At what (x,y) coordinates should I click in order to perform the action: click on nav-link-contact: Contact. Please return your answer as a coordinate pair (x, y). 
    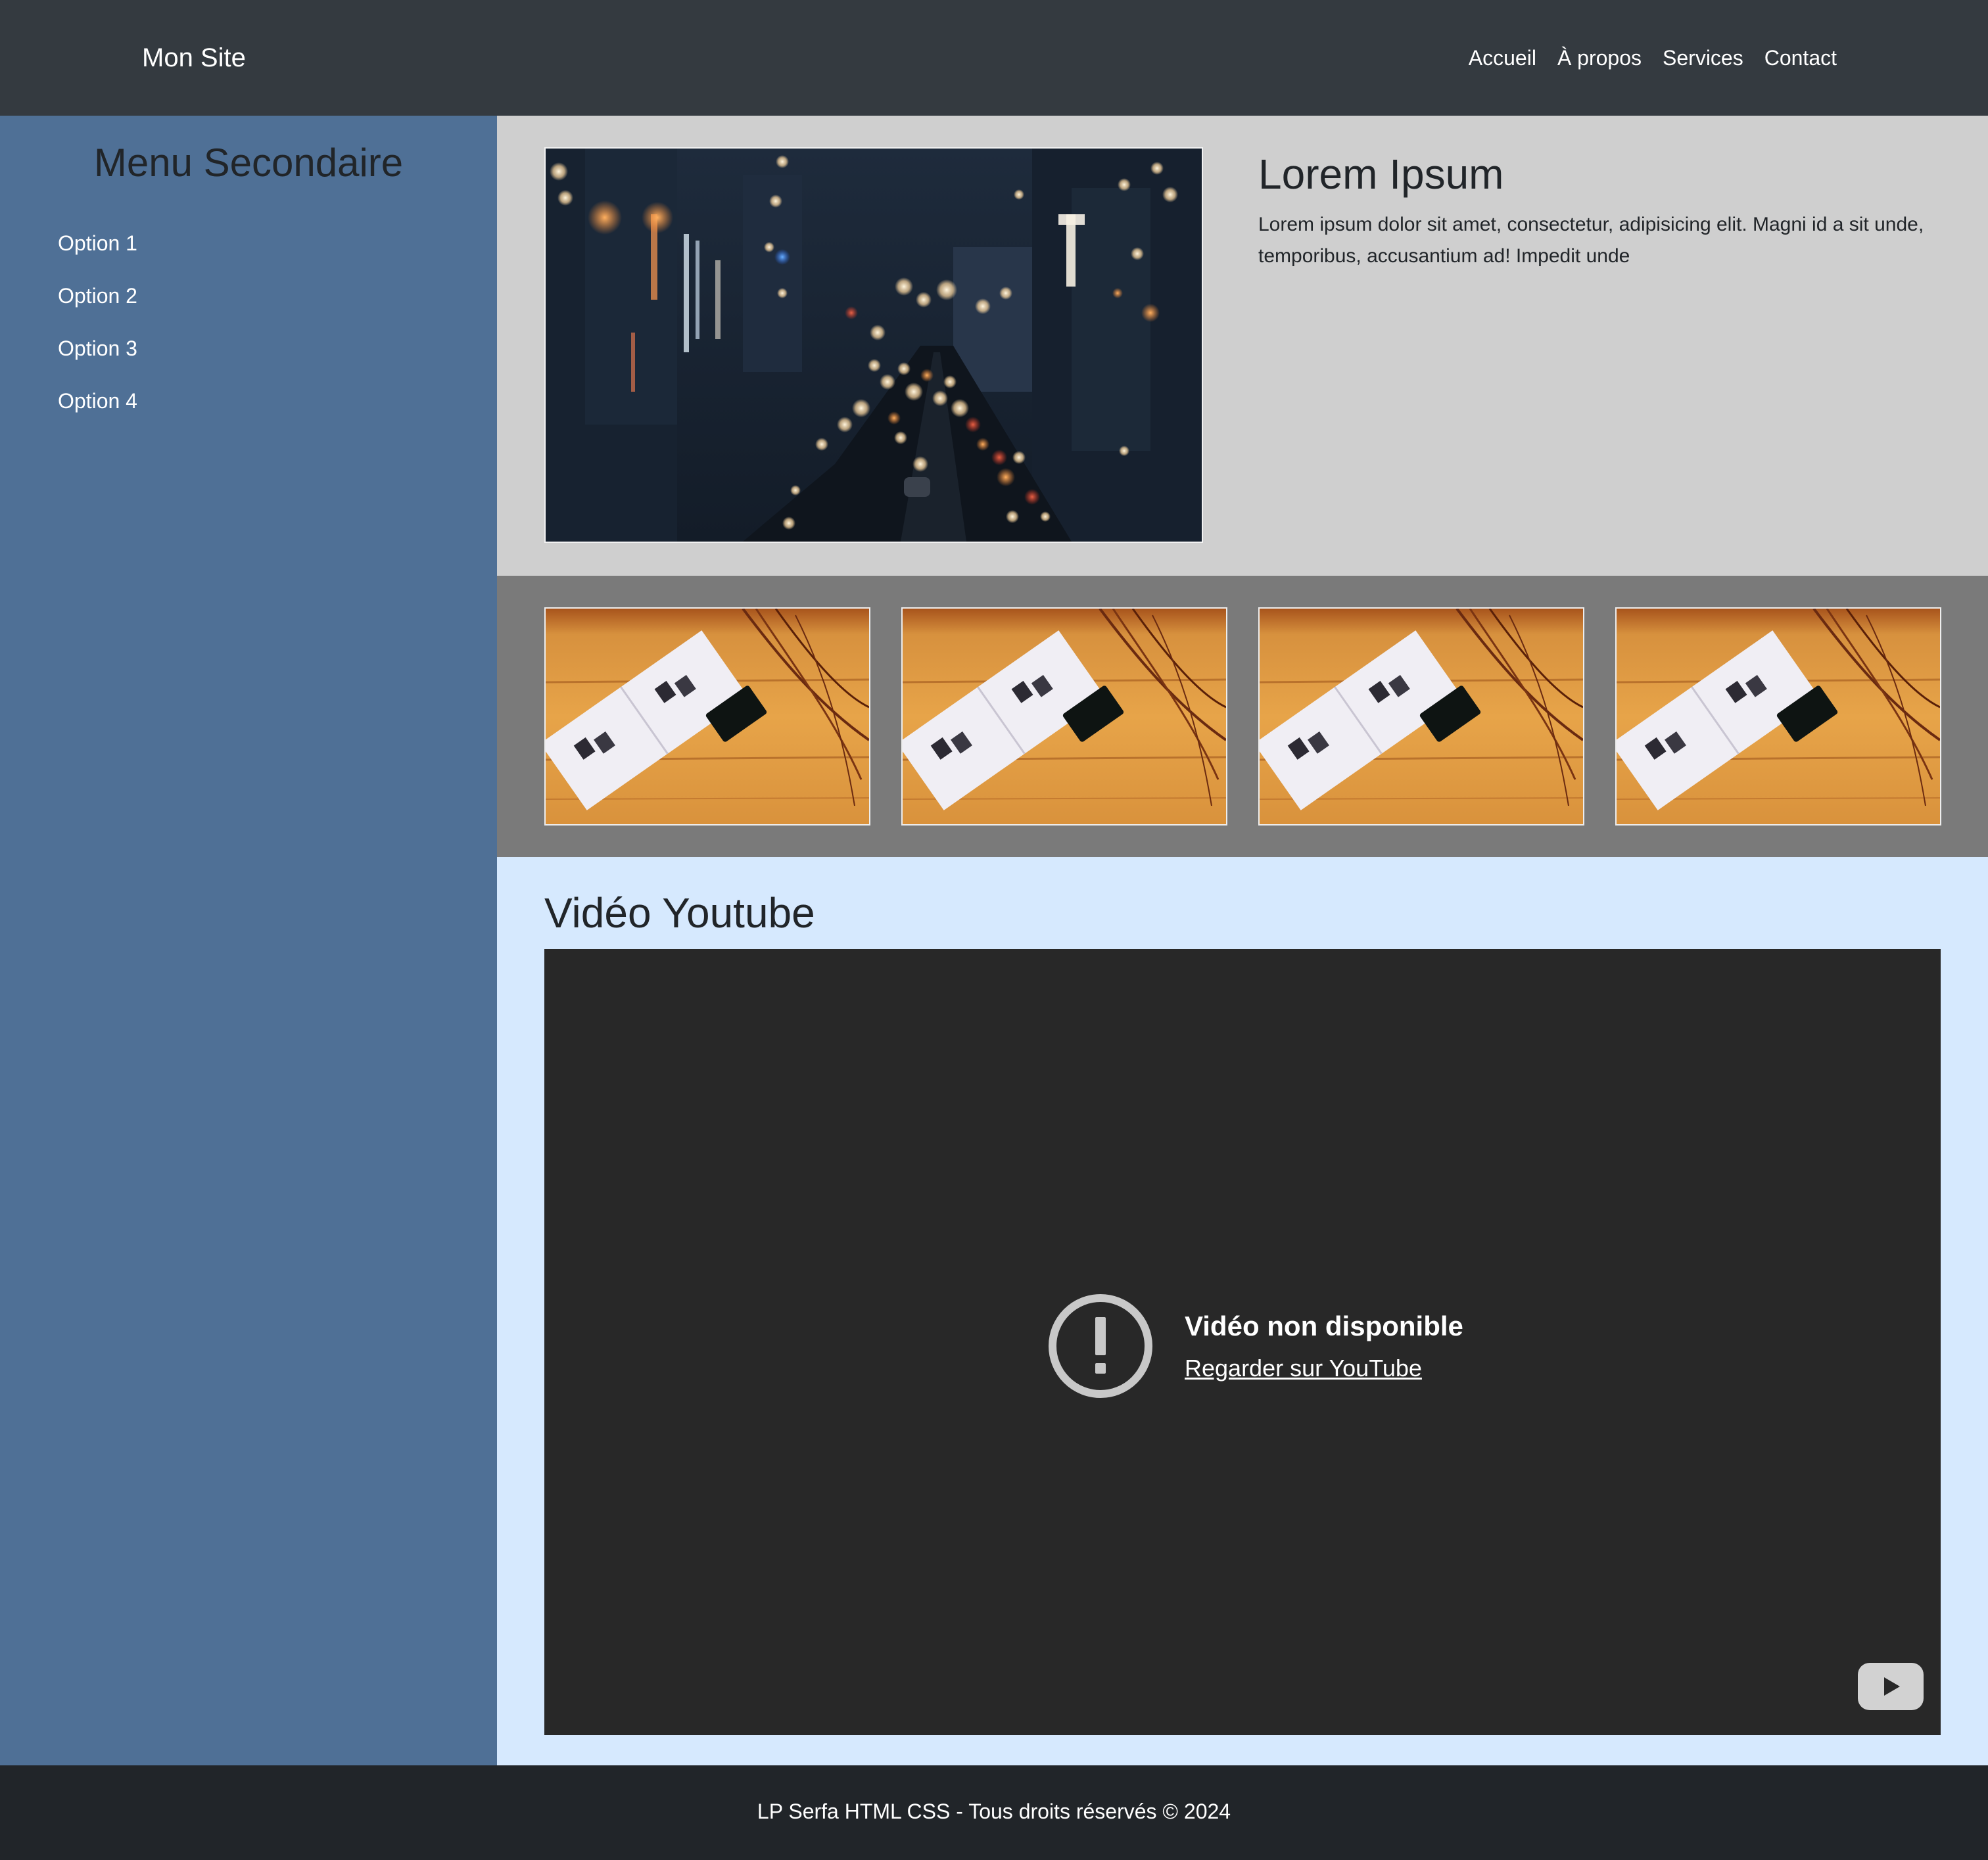
    Looking at the image, I should click on (1800, 57).